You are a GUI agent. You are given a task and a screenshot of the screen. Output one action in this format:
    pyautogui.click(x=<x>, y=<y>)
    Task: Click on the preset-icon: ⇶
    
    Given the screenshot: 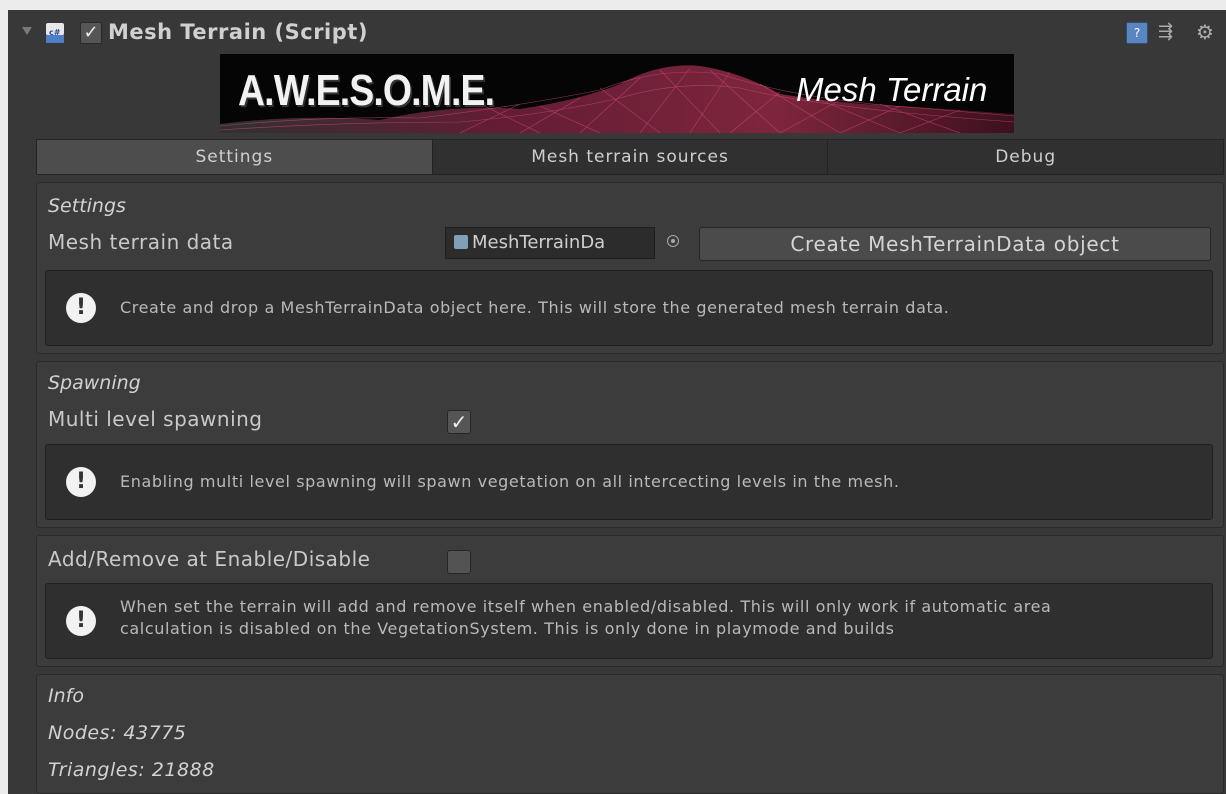 What is the action you would take?
    pyautogui.click(x=1168, y=32)
    